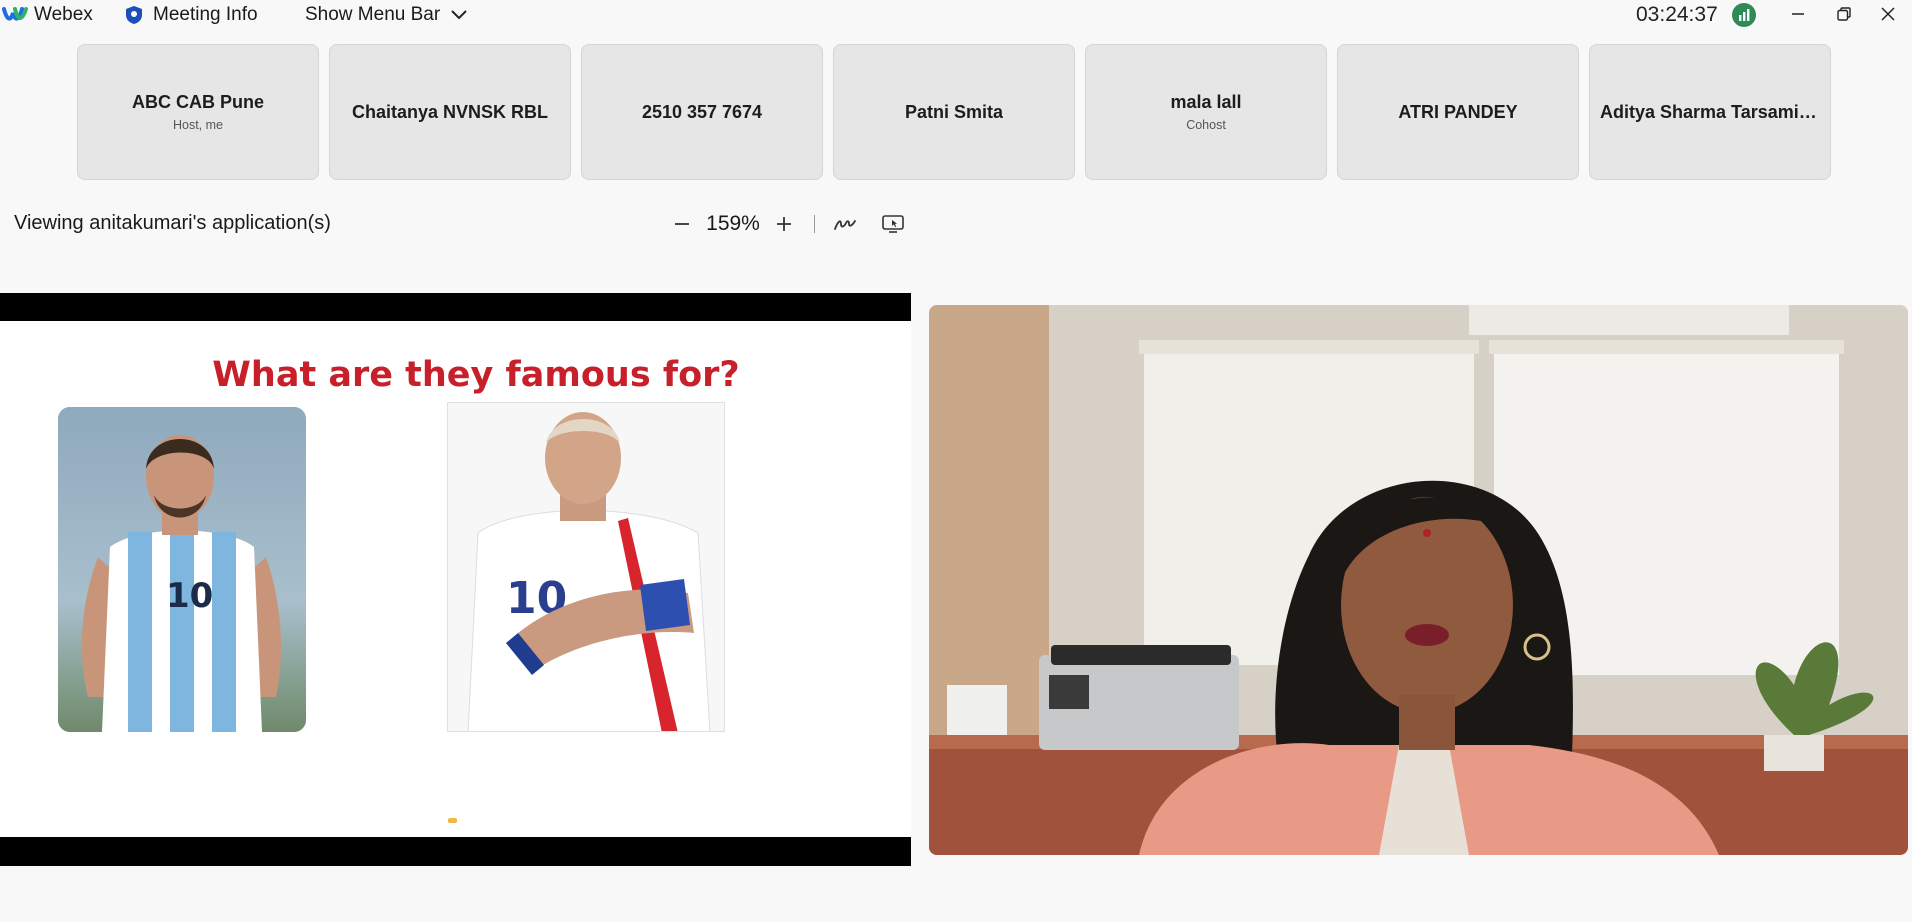 This screenshot has height=922, width=1912. I want to click on remote-control-button, so click(893, 224).